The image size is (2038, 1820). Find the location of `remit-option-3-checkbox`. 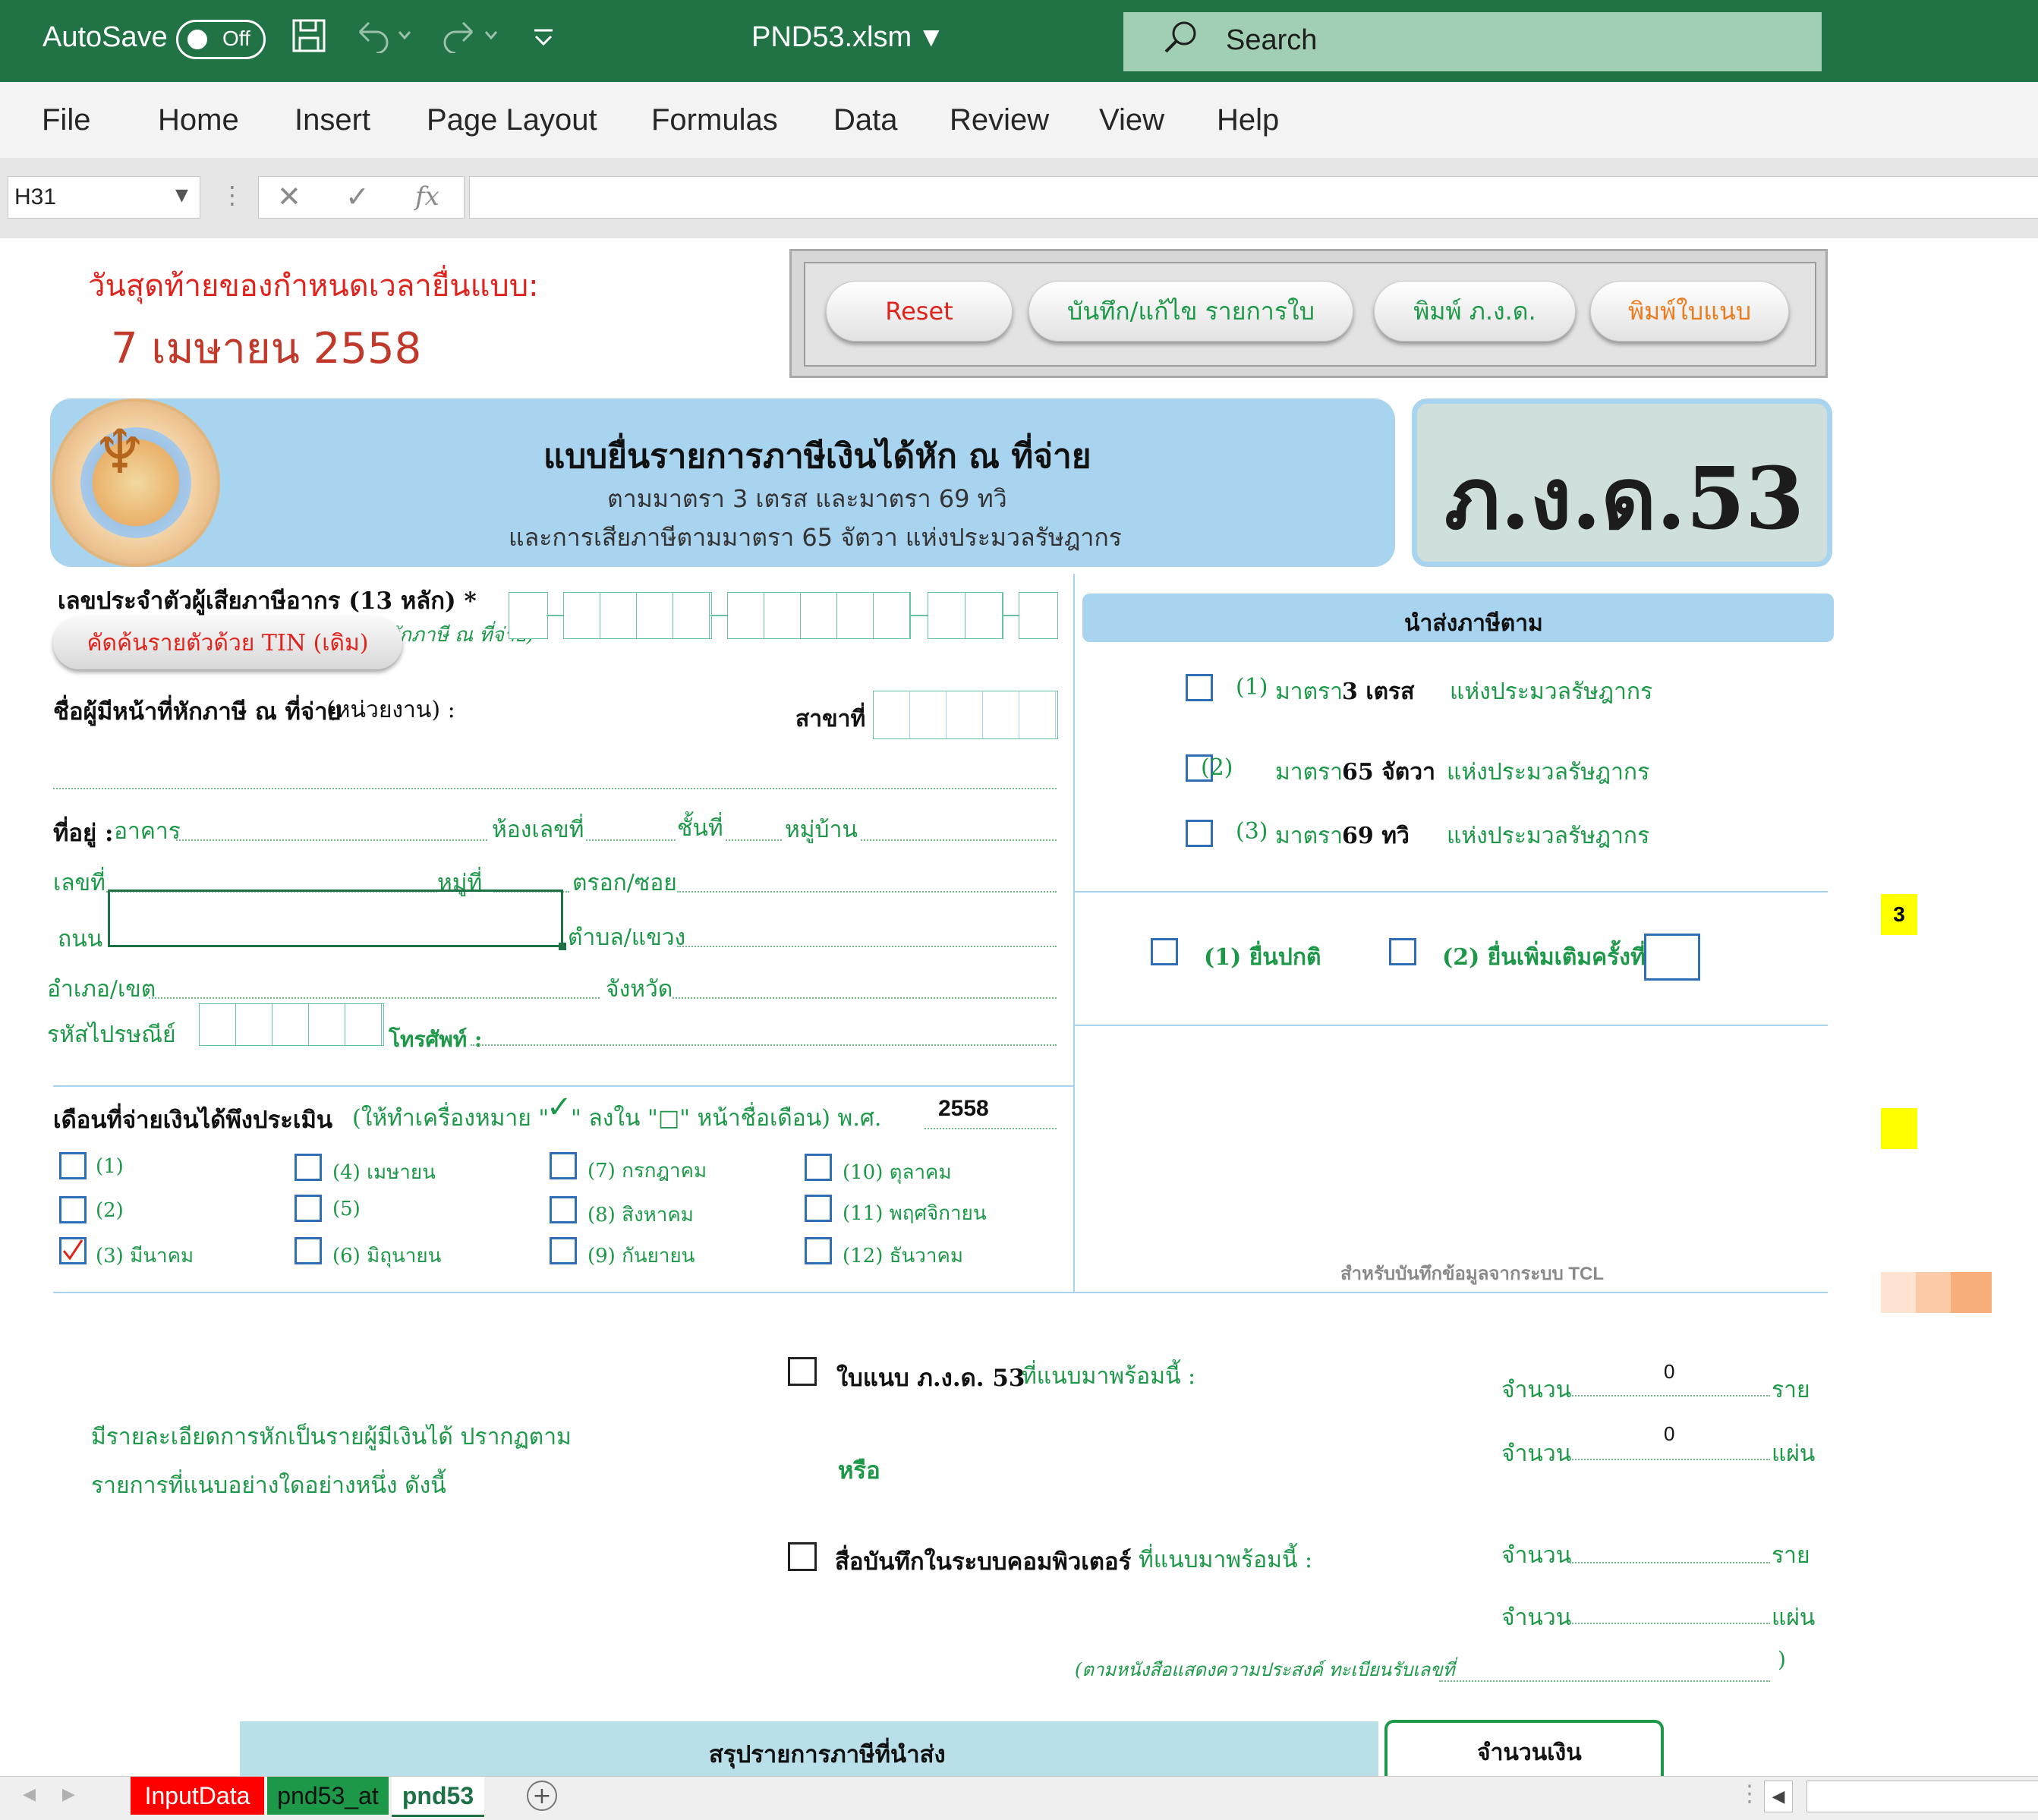

remit-option-3-checkbox is located at coordinates (1199, 833).